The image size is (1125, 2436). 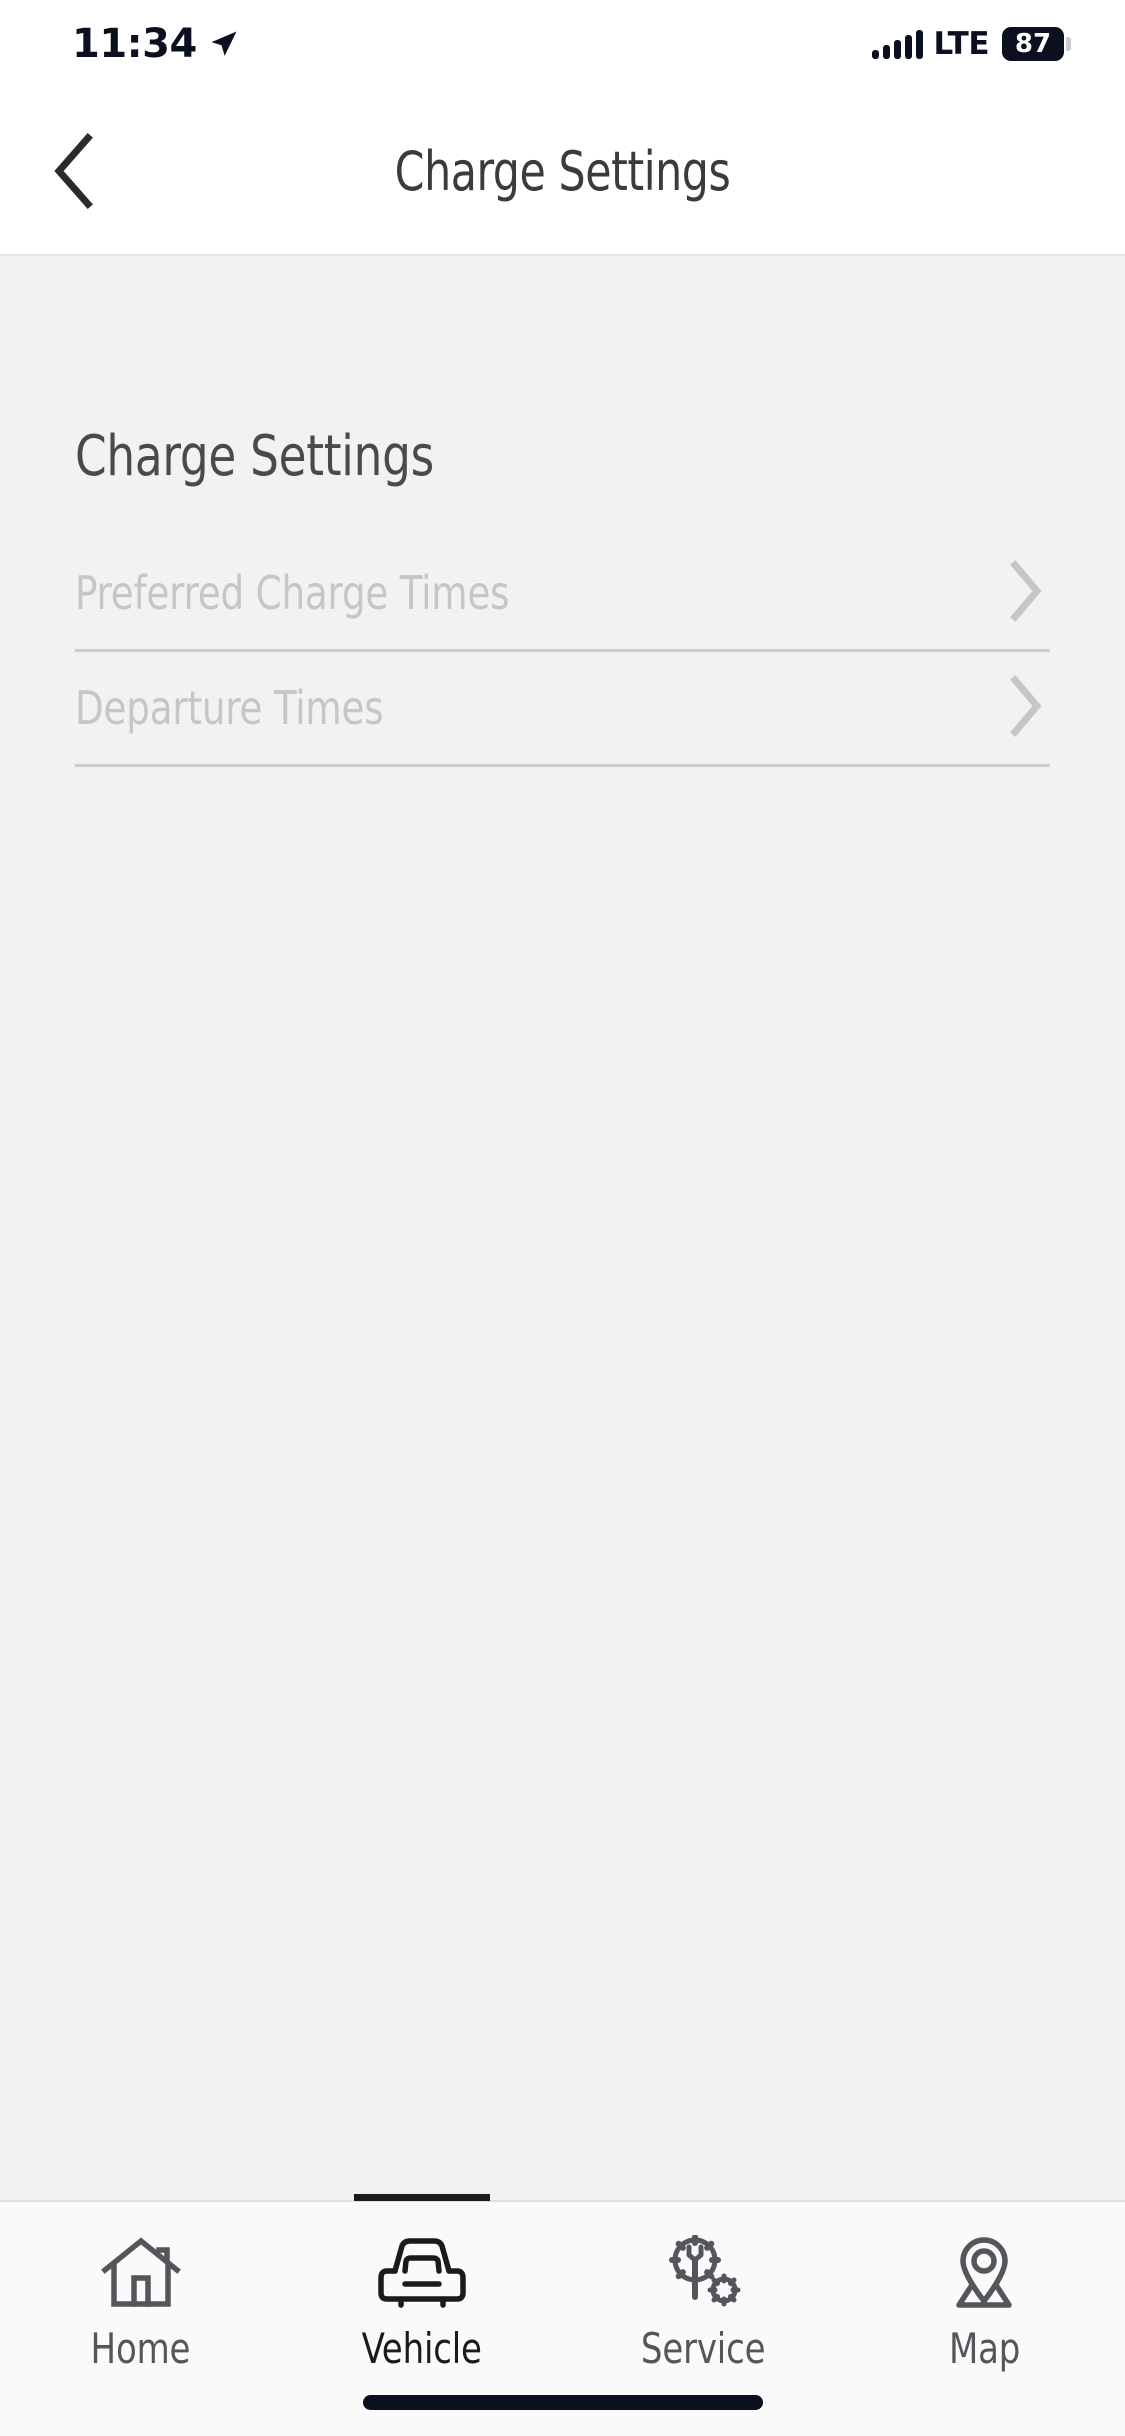 I want to click on cellular-signal-icon, so click(x=897, y=44).